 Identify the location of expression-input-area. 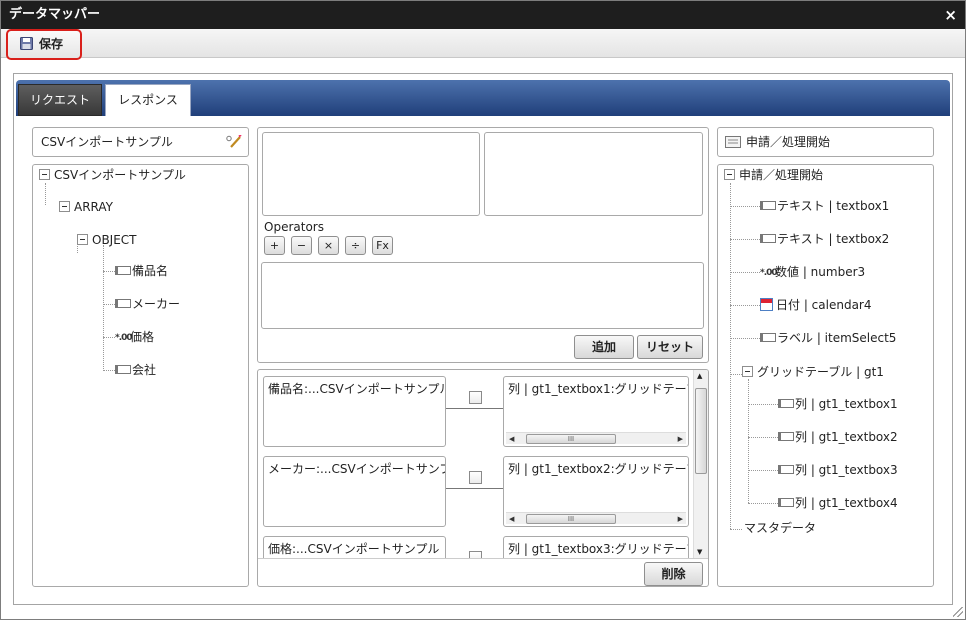
(482, 295).